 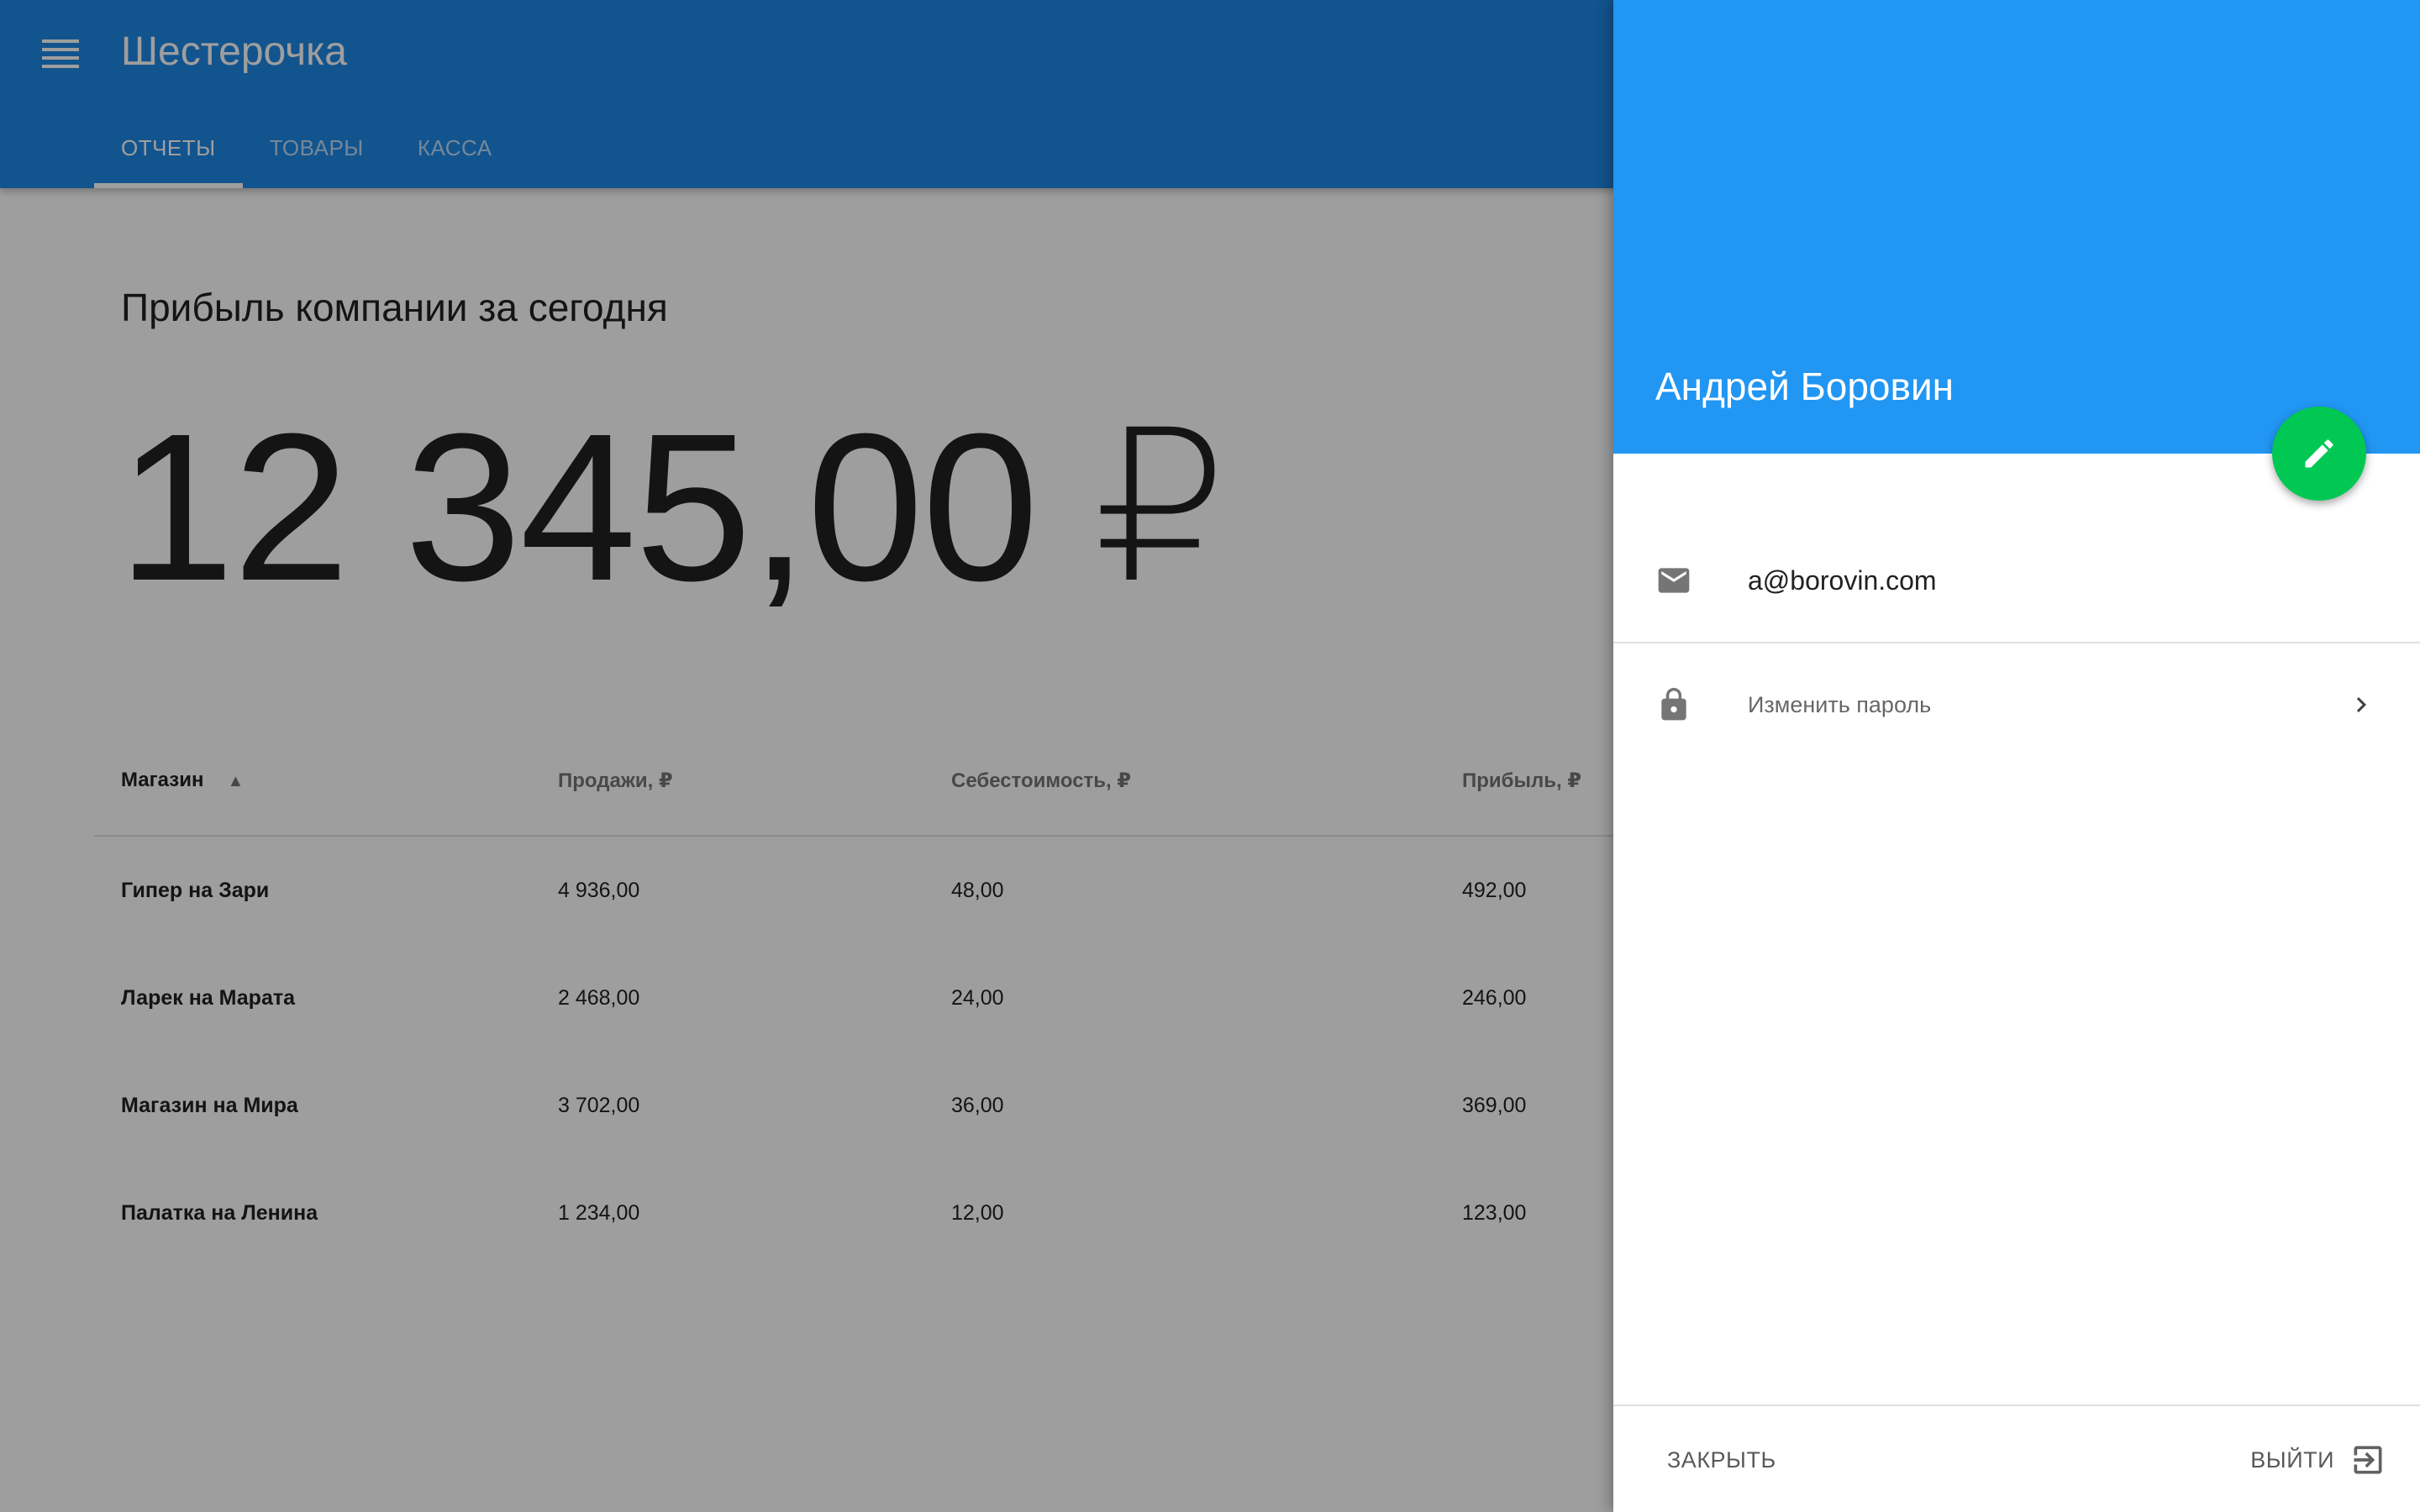 I want to click on chevron-right-icon, so click(x=2361, y=705).